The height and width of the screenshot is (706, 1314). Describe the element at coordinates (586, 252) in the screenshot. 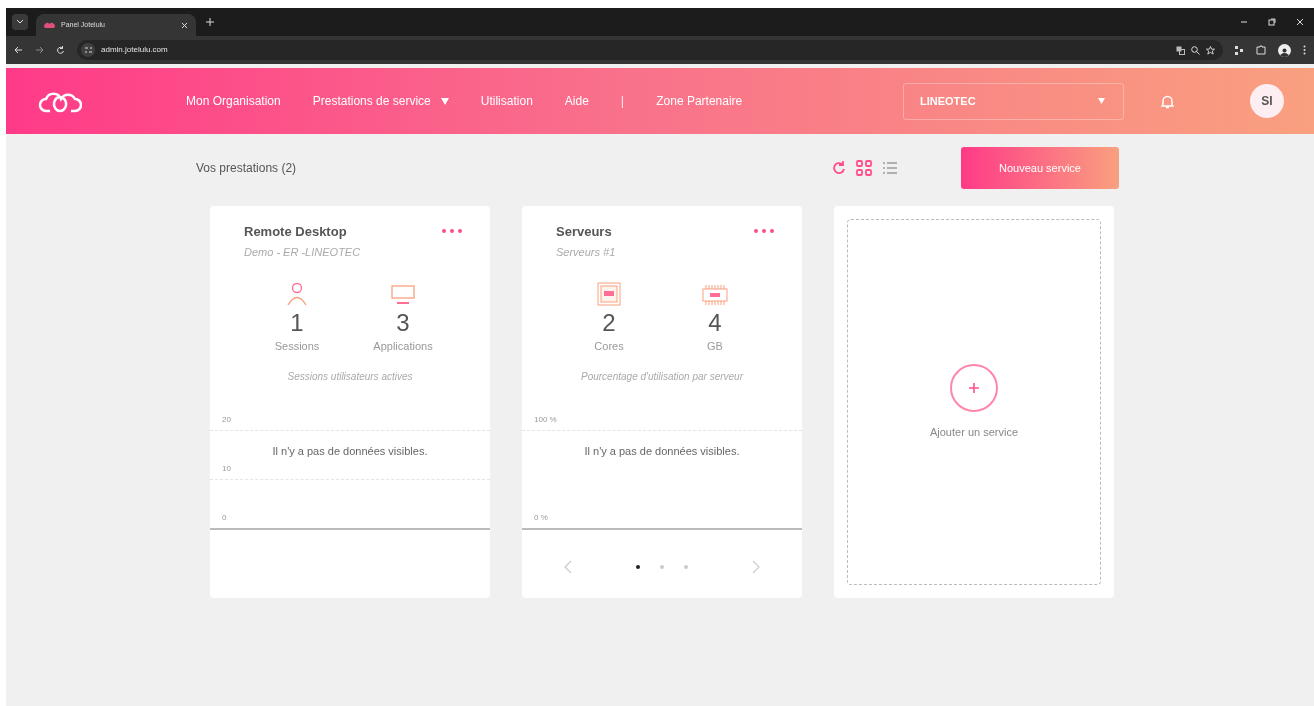

I see `card-subtitle: Serveurs #1` at that location.